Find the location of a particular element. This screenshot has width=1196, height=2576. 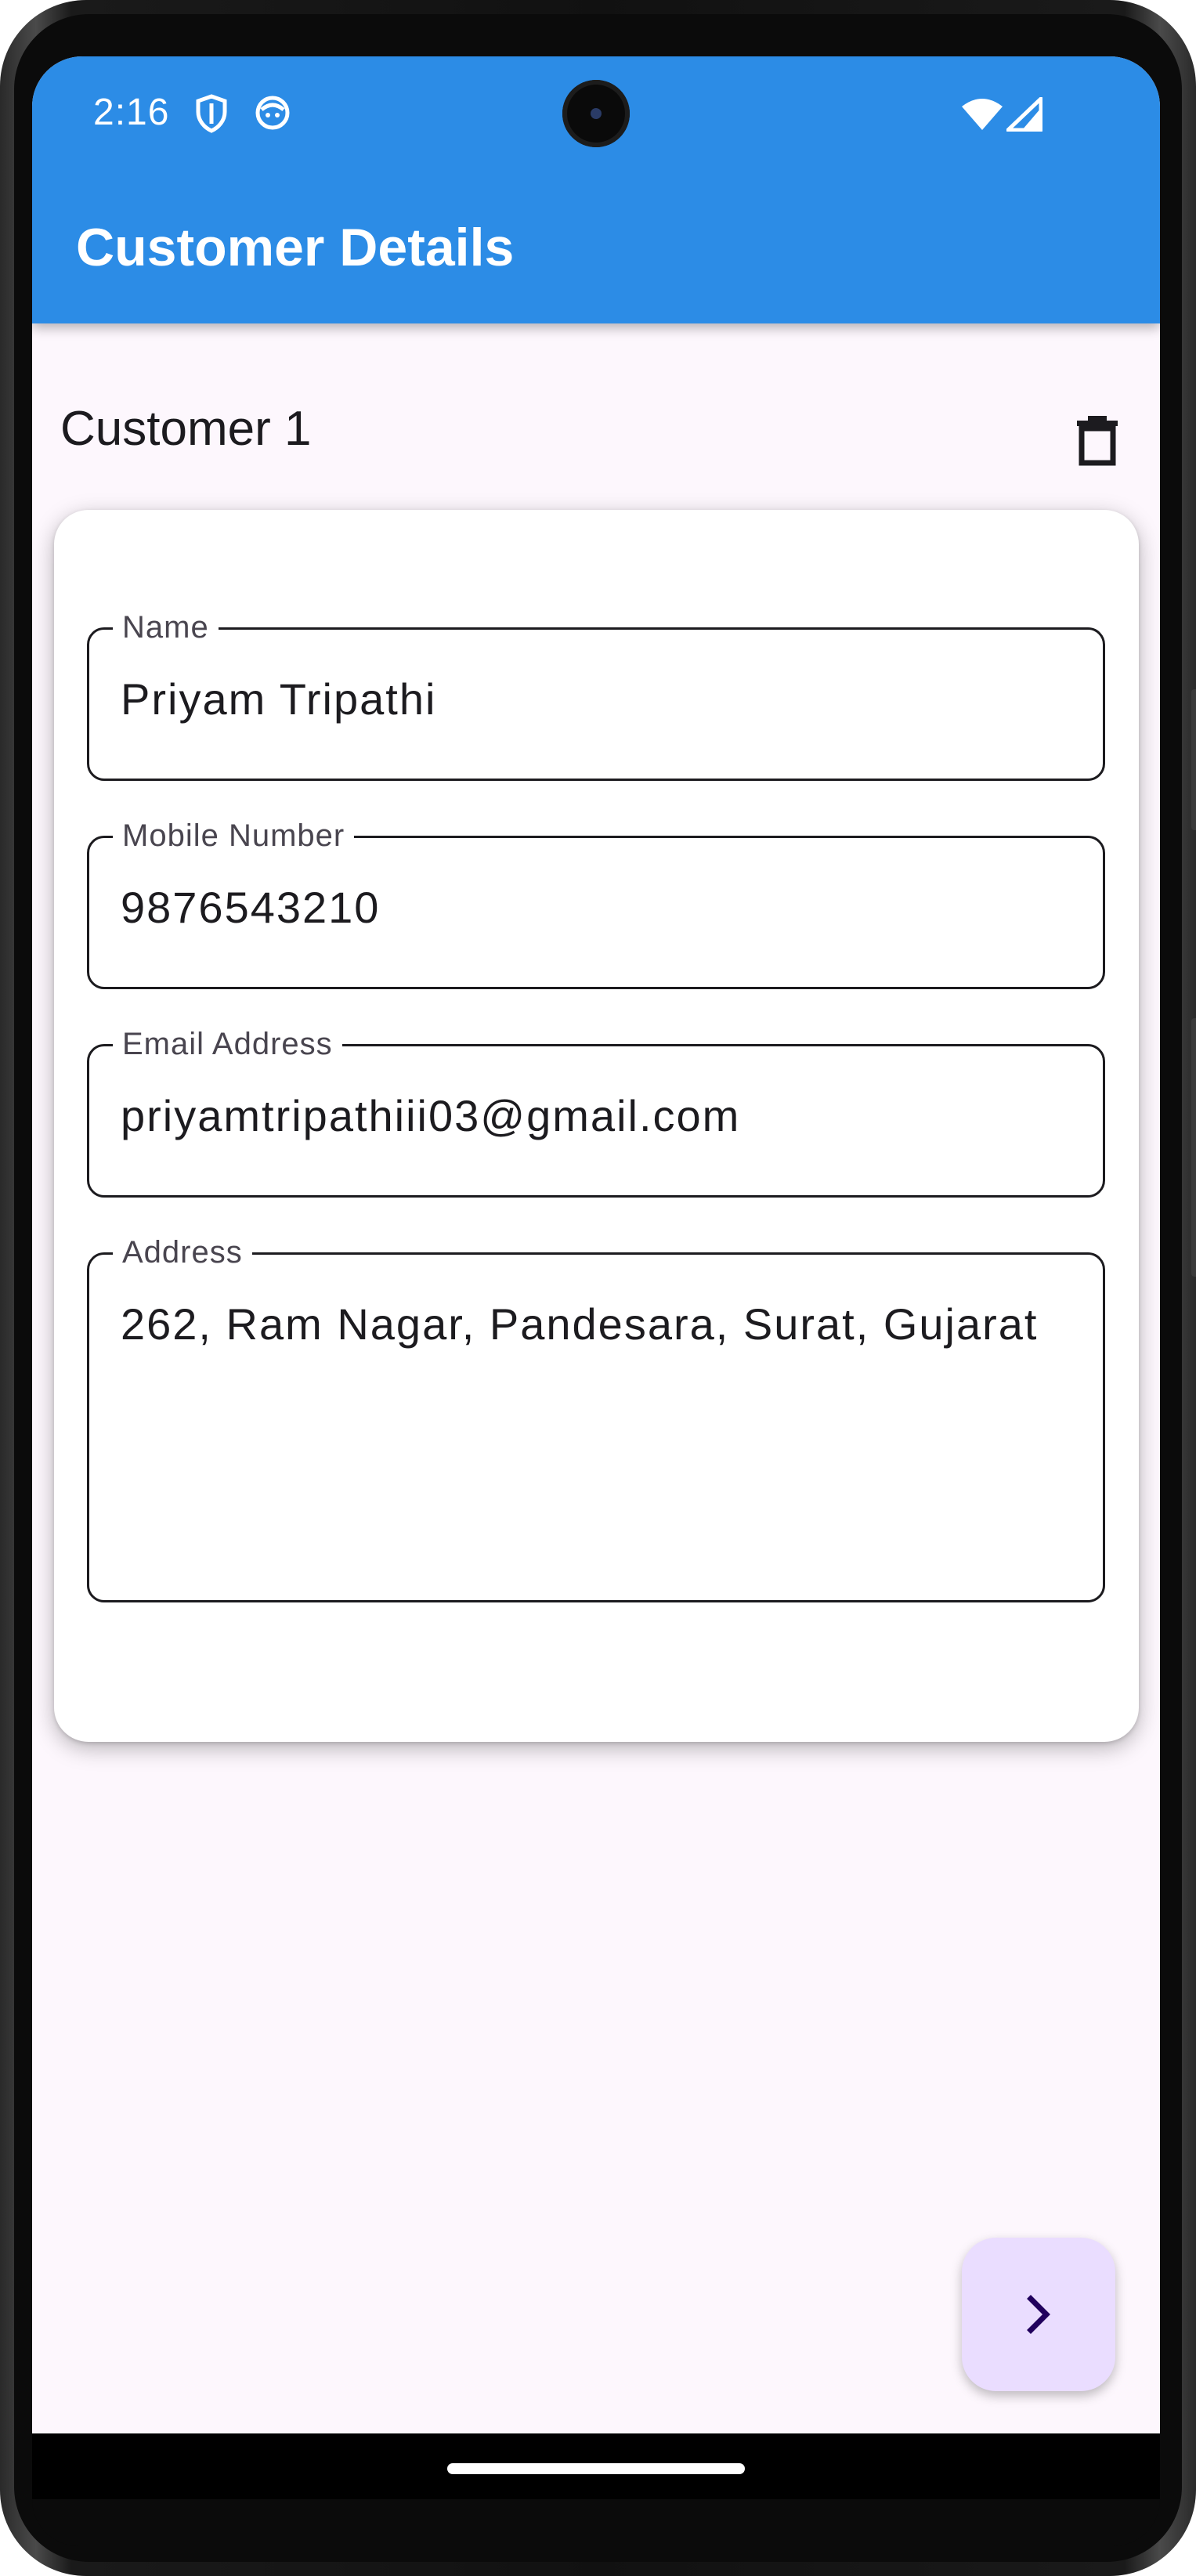

volume-button is located at coordinates (1193, 1147).